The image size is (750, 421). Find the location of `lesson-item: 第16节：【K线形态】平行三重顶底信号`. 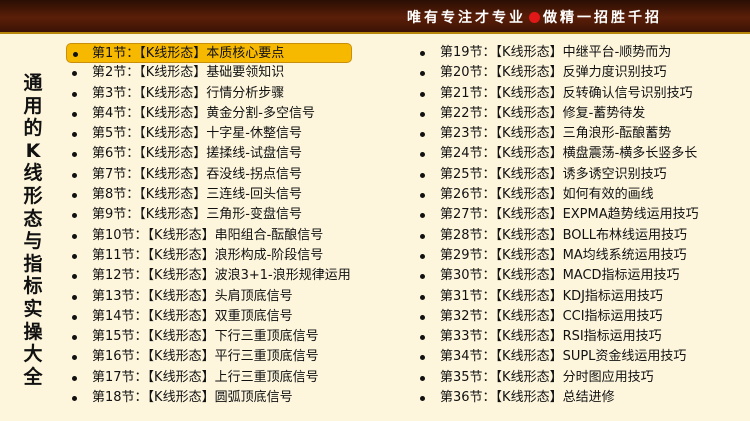

lesson-item: 第16节：【K线形态】平行三重顶底信号 is located at coordinates (212, 357).